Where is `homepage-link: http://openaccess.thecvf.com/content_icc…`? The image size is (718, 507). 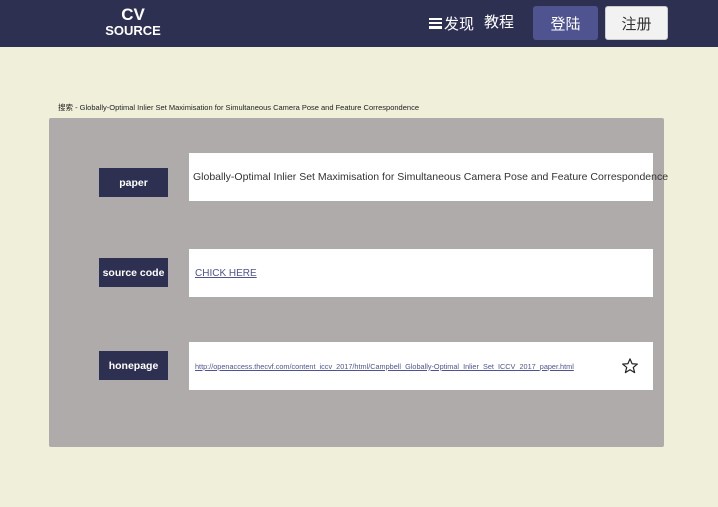 homepage-link: http://openaccess.thecvf.com/content_icc… is located at coordinates (384, 366).